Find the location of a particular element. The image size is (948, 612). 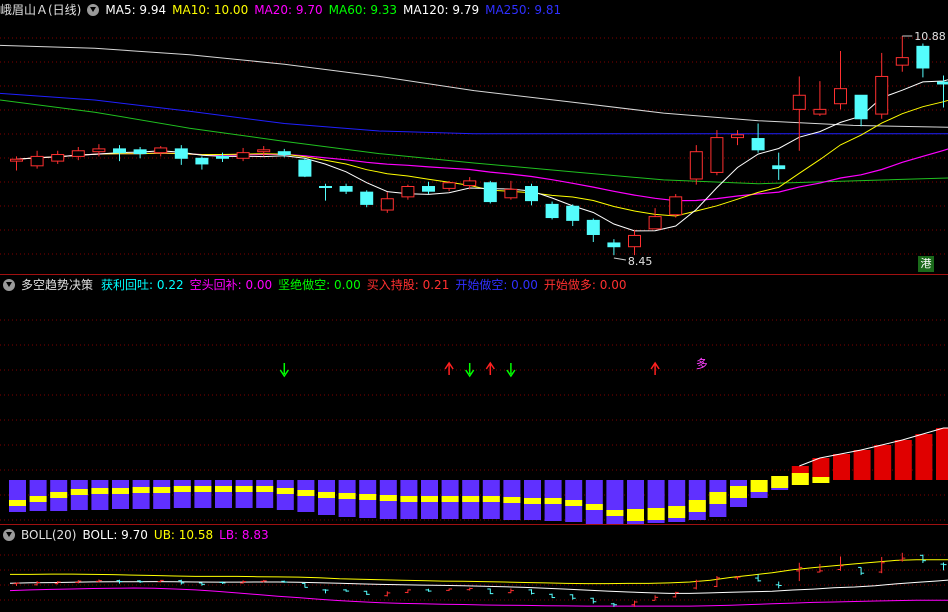

main-title: 峨眉山Ａ(日线) is located at coordinates (41, 10).